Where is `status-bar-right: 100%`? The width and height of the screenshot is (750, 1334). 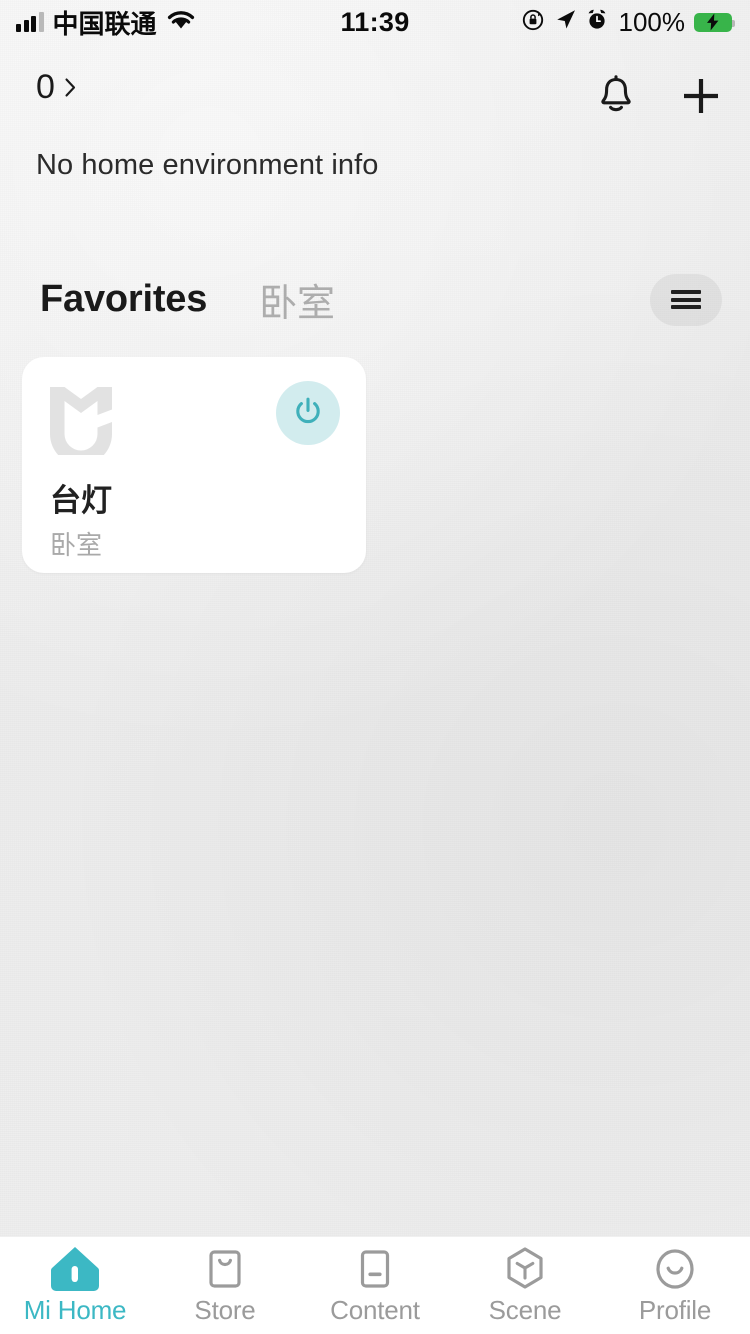 status-bar-right: 100% is located at coordinates (628, 22).